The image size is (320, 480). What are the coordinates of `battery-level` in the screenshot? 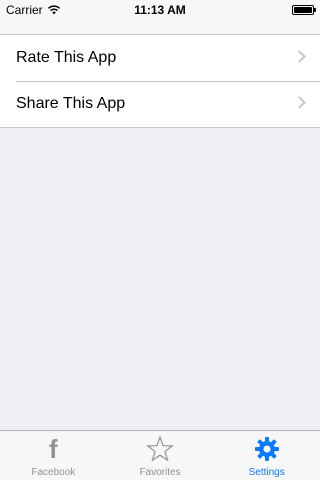 It's located at (303, 10).